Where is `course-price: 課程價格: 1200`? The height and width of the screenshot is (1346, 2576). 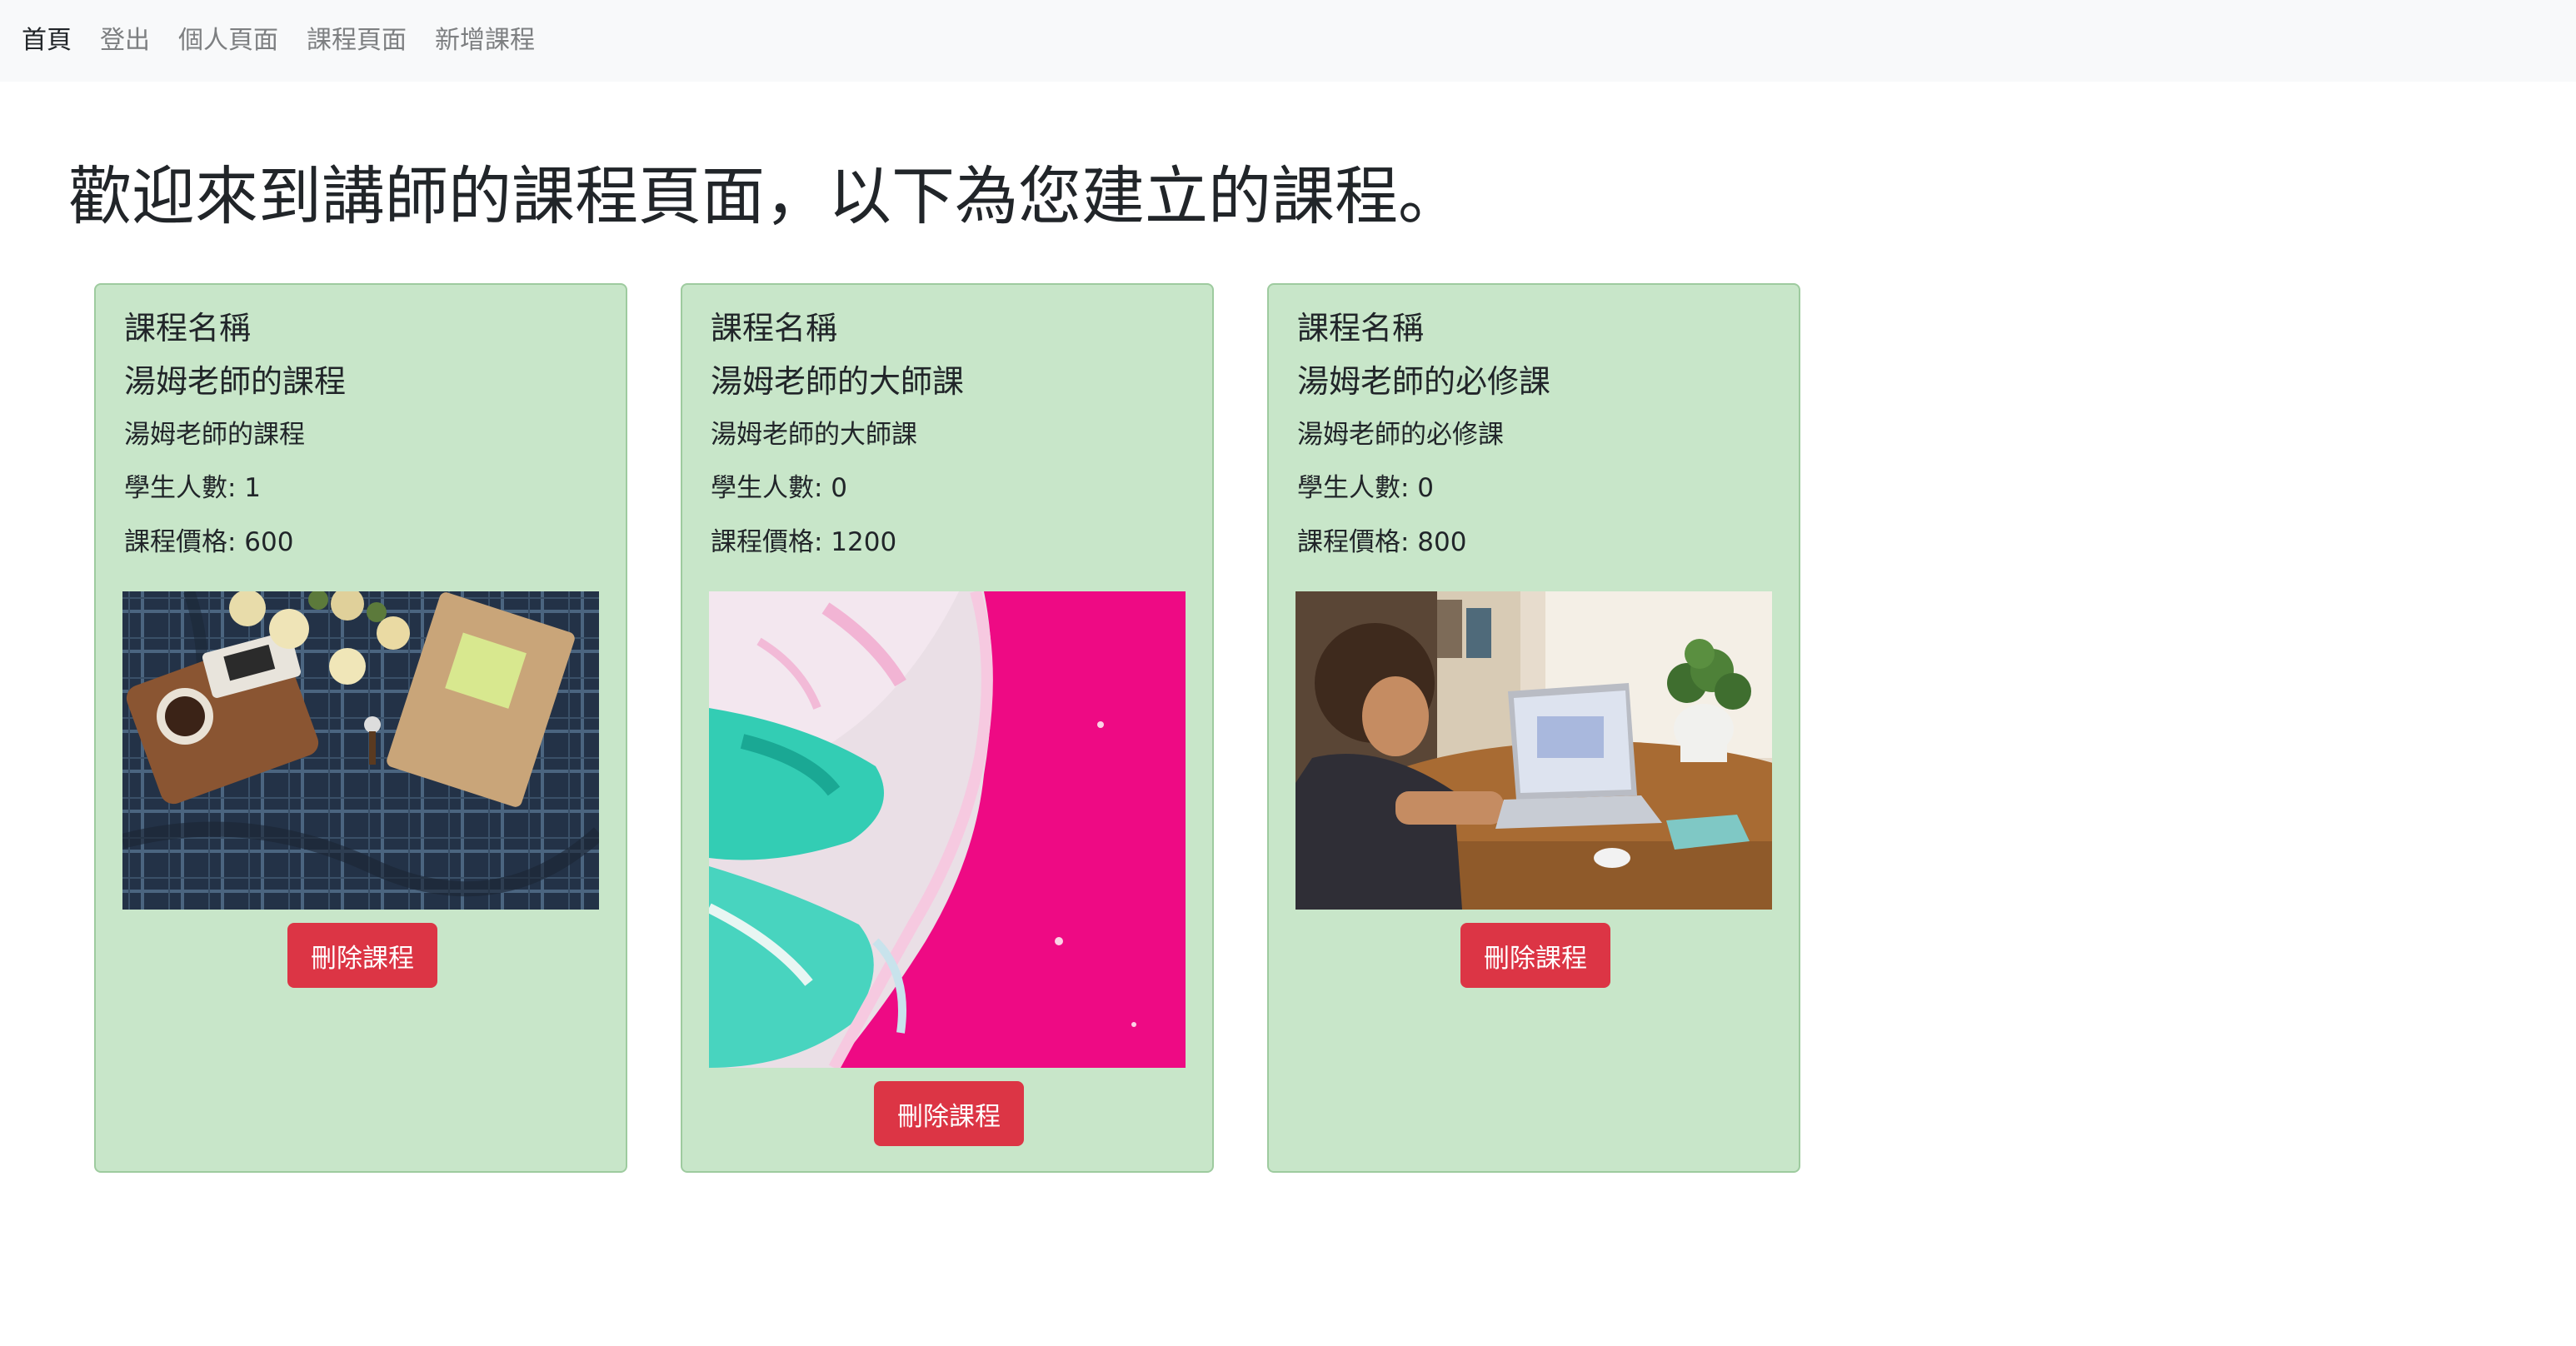
course-price: 課程價格: 1200 is located at coordinates (804, 542).